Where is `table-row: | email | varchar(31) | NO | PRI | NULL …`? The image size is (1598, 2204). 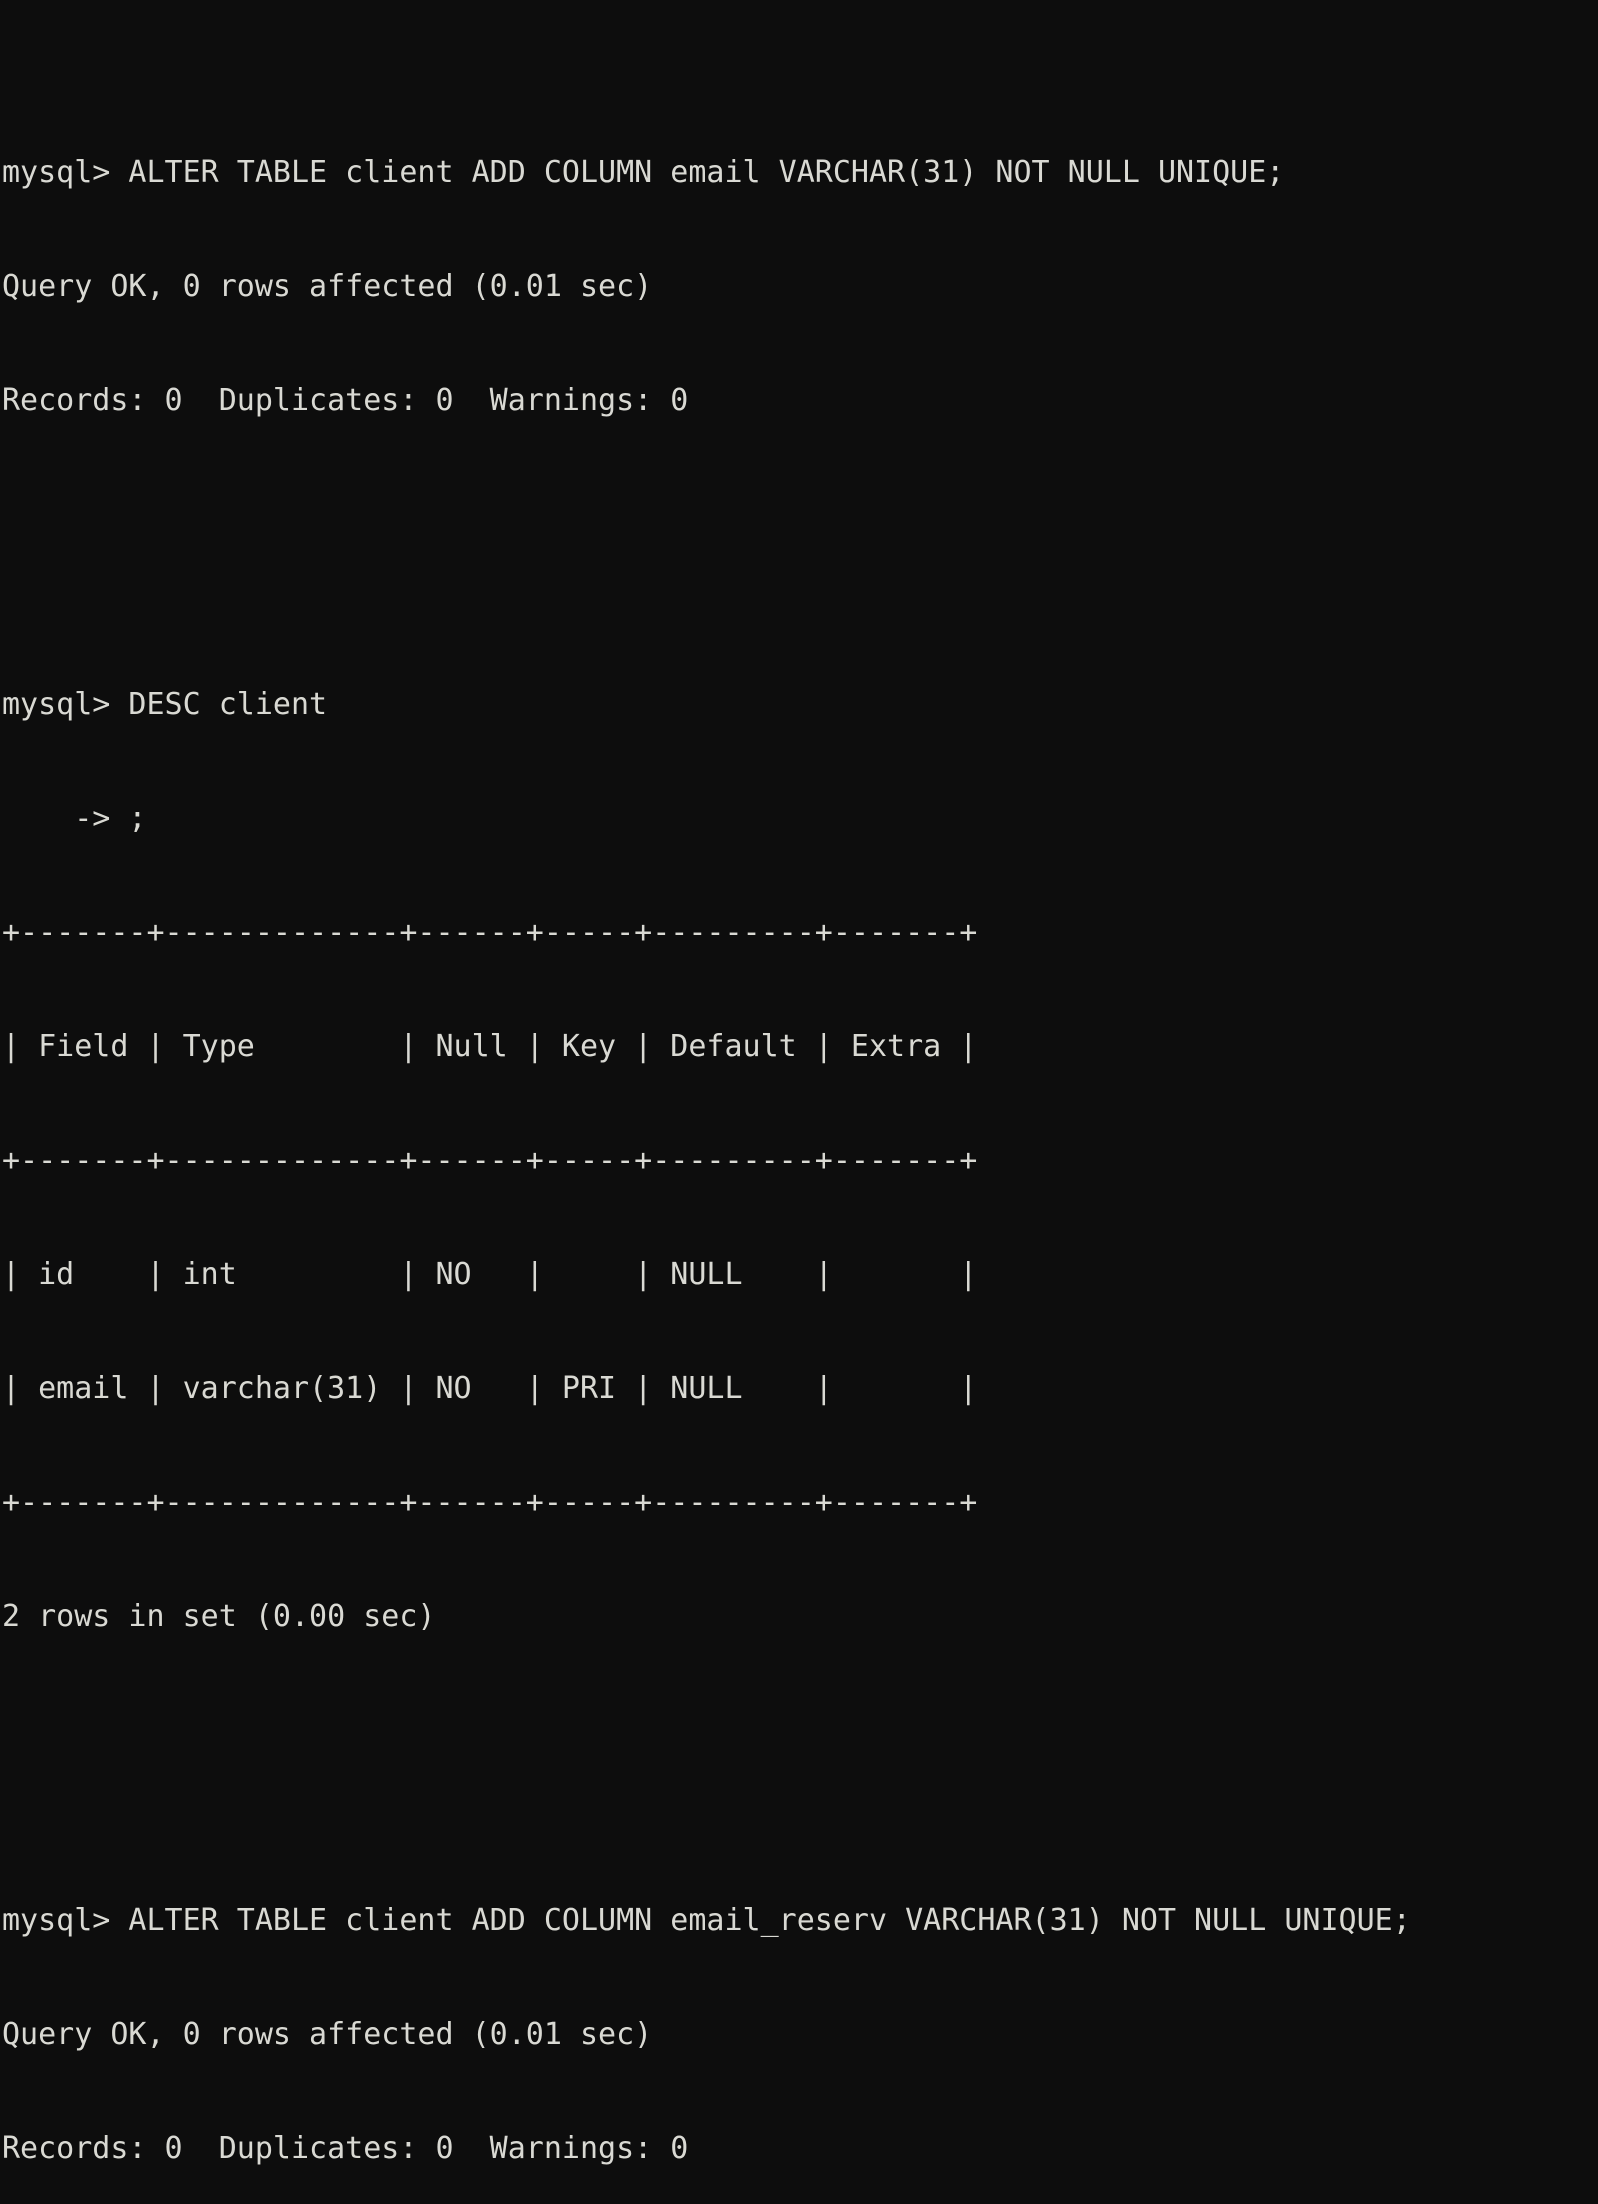
table-row: | email | varchar(31) | NO | PRI | NULL … is located at coordinates (490, 1388).